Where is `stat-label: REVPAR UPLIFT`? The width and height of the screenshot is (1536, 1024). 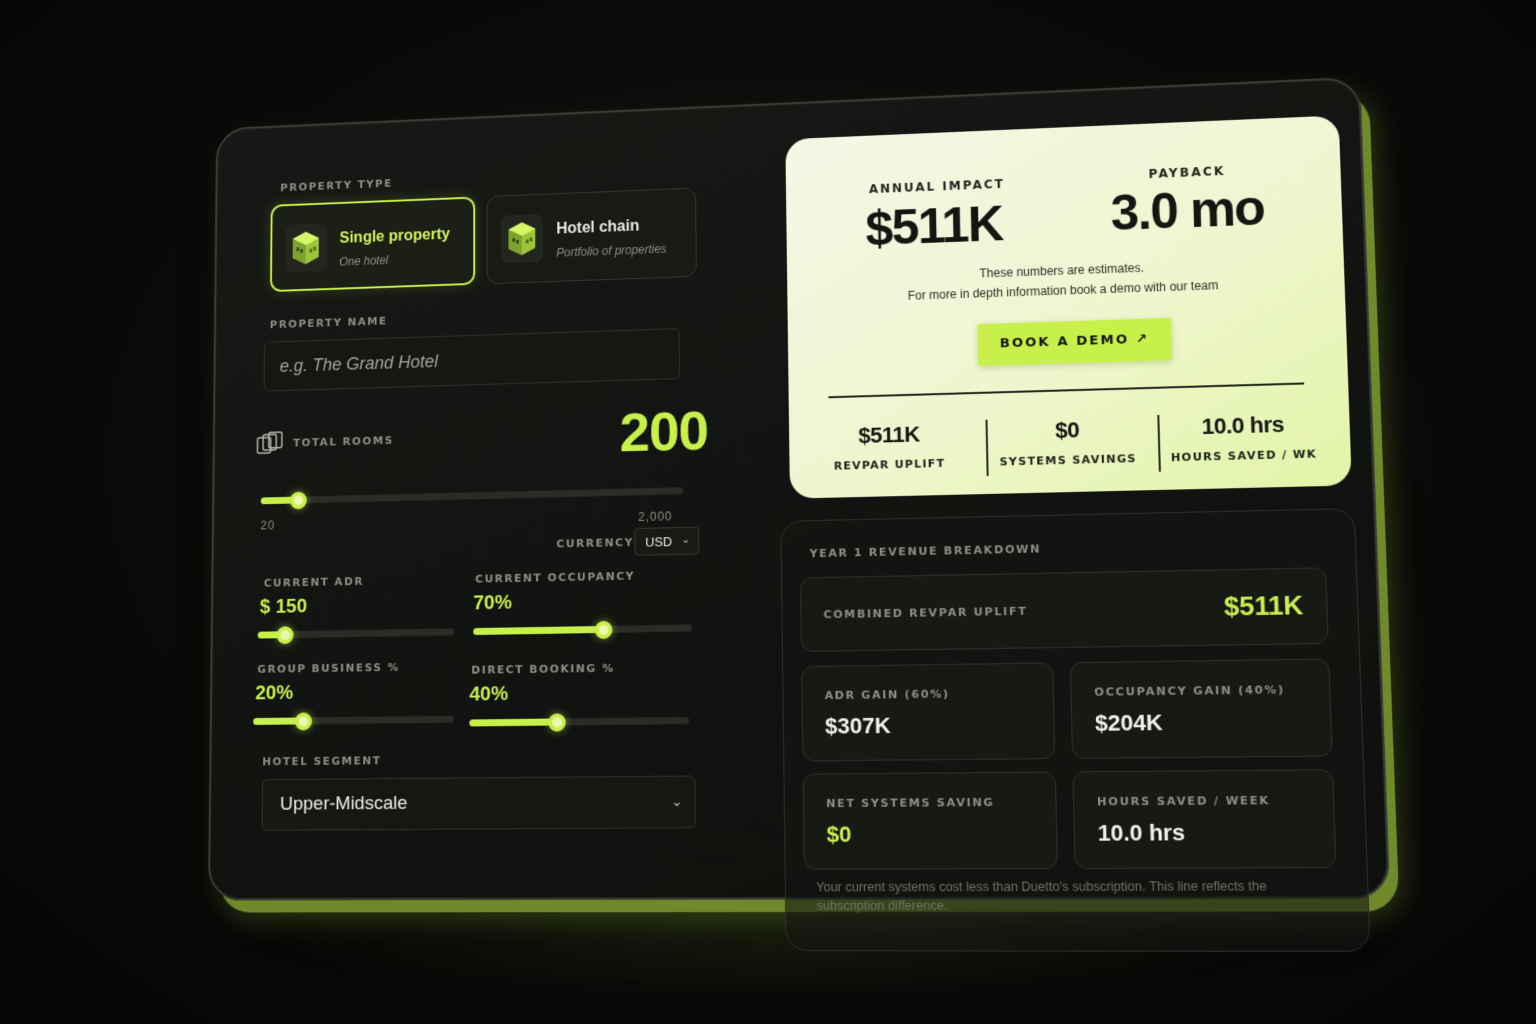 stat-label: REVPAR UPLIFT is located at coordinates (889, 464).